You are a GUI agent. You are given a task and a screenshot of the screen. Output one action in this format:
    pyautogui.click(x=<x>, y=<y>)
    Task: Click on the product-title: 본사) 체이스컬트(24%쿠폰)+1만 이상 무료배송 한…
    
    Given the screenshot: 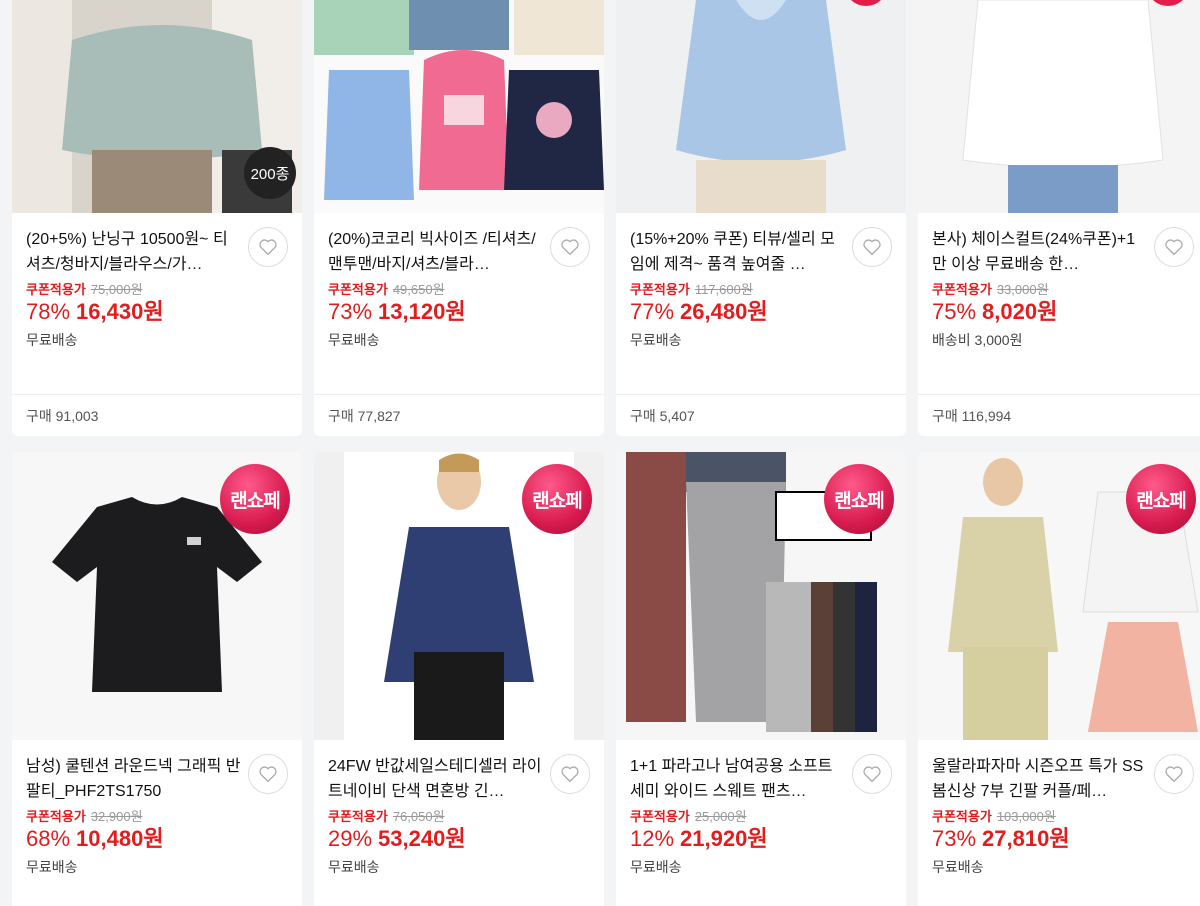 What is the action you would take?
    pyautogui.click(x=1040, y=252)
    